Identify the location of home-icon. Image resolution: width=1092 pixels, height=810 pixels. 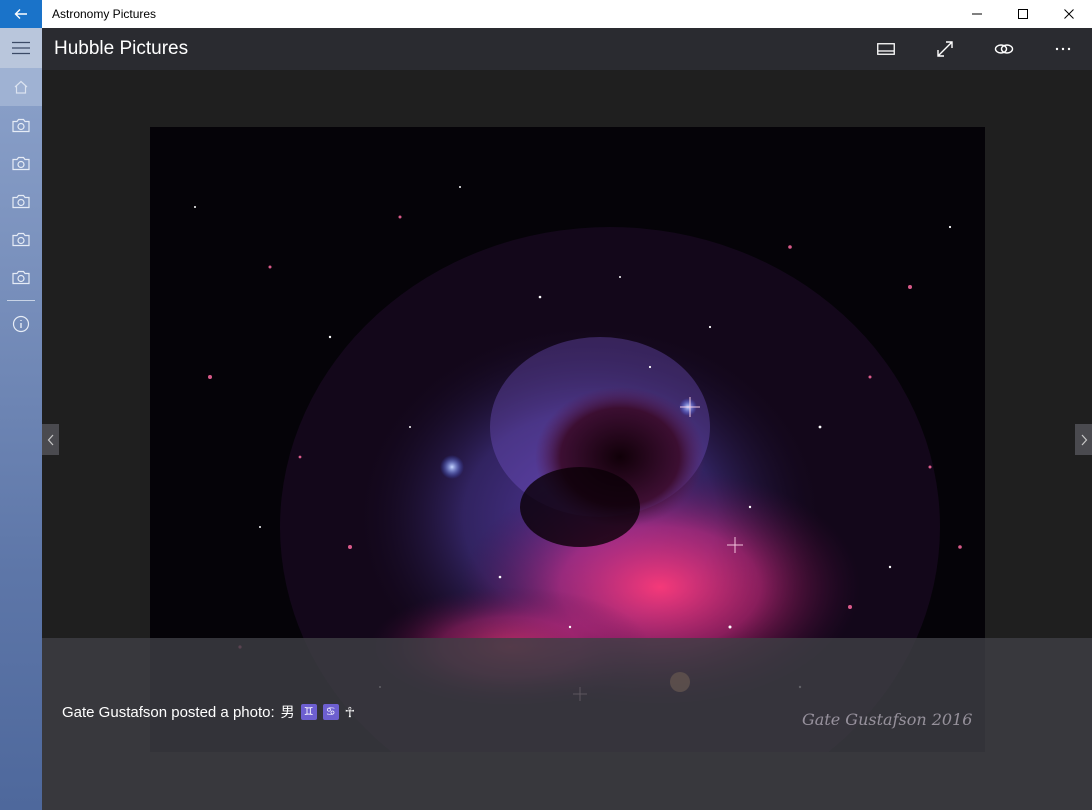
(21, 87).